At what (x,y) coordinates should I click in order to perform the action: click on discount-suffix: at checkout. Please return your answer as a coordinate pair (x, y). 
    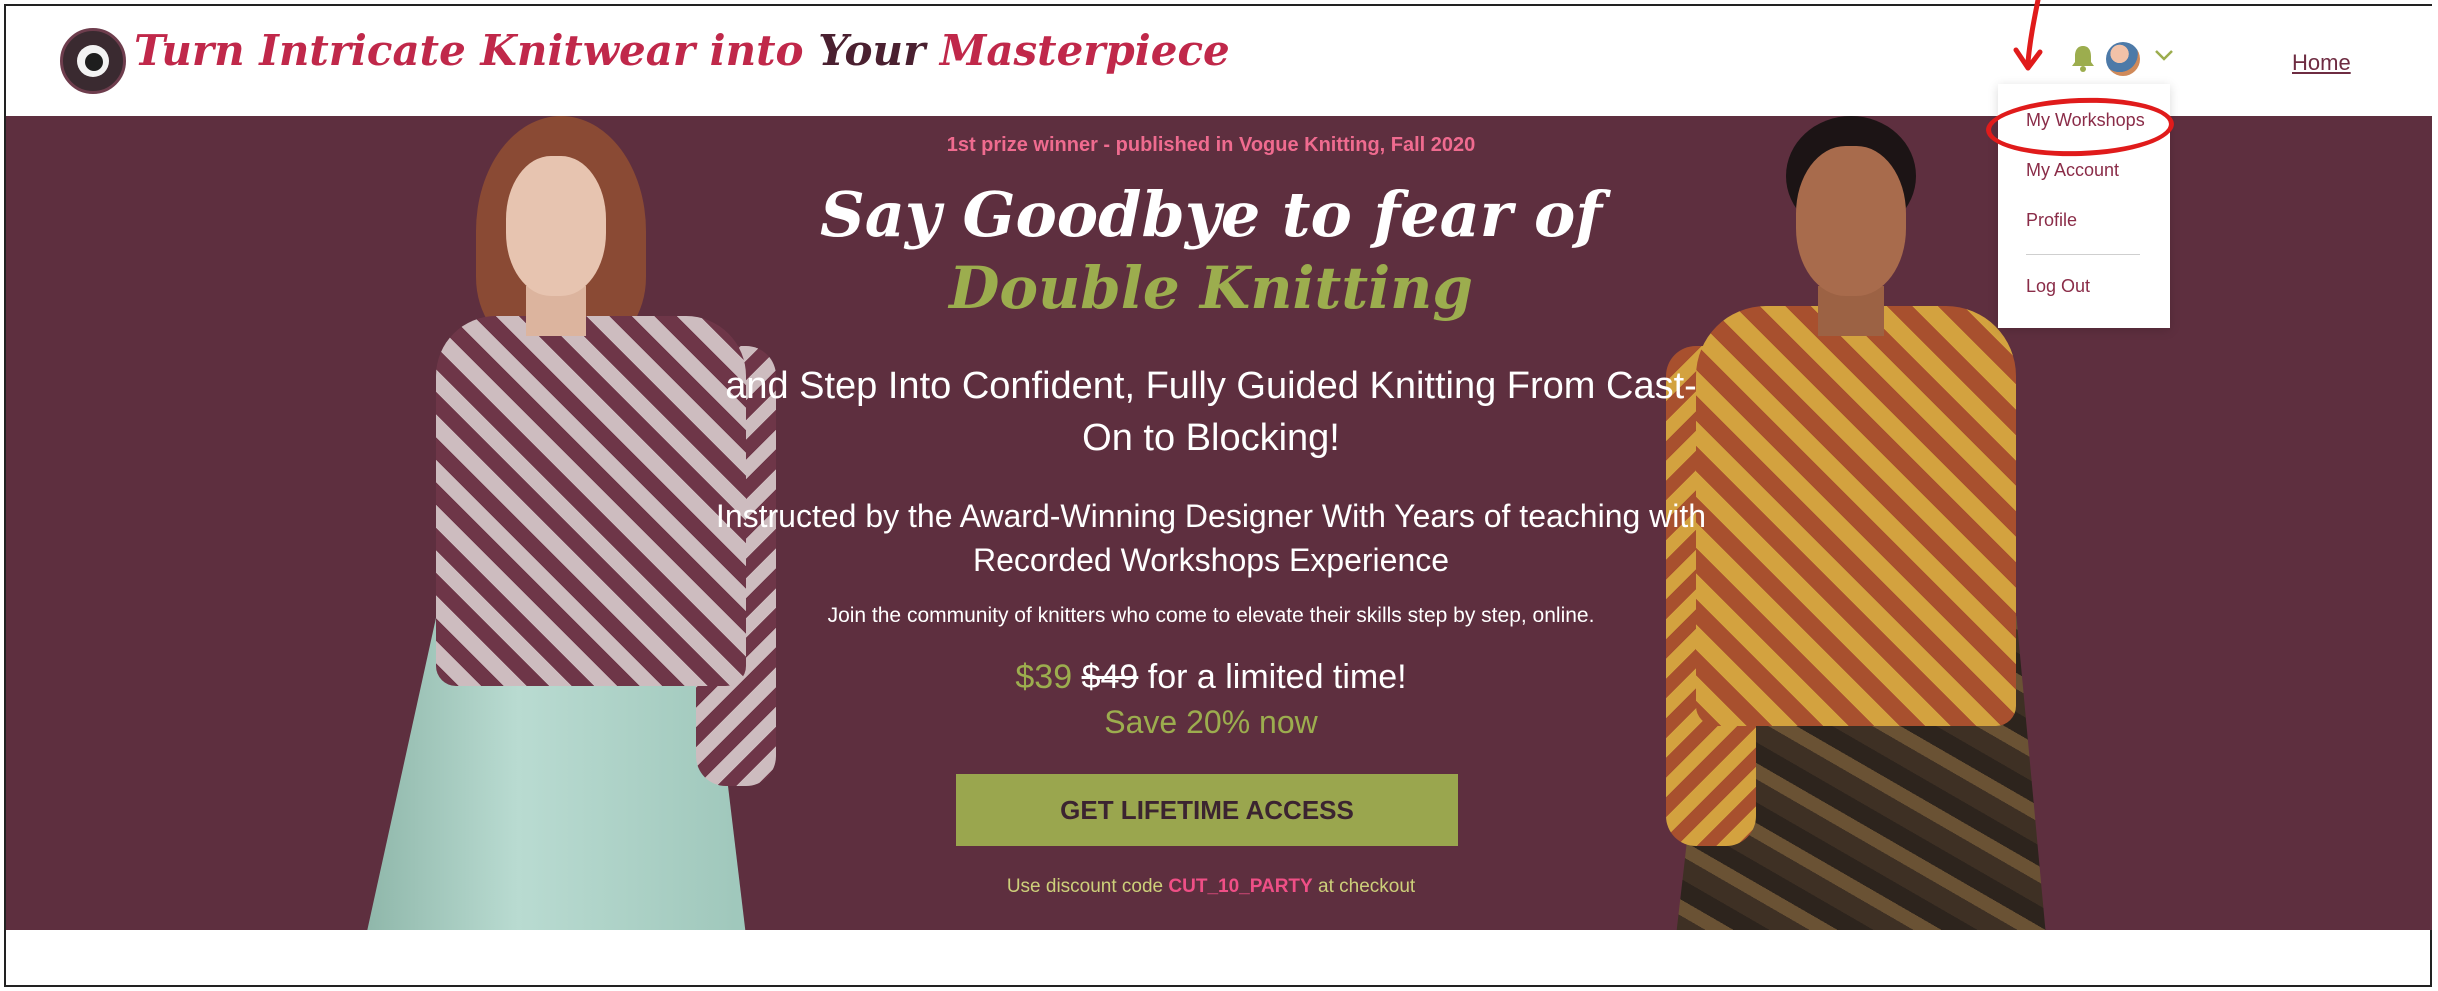
    Looking at the image, I should click on (1364, 886).